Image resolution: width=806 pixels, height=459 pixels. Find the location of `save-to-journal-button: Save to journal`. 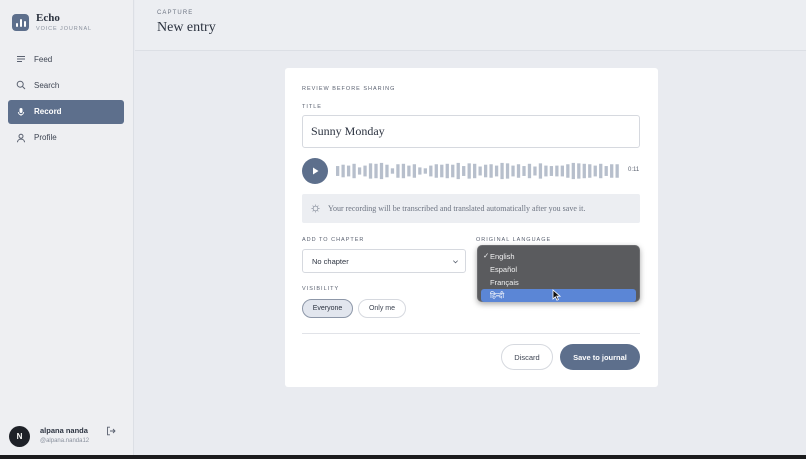

save-to-journal-button: Save to journal is located at coordinates (600, 357).